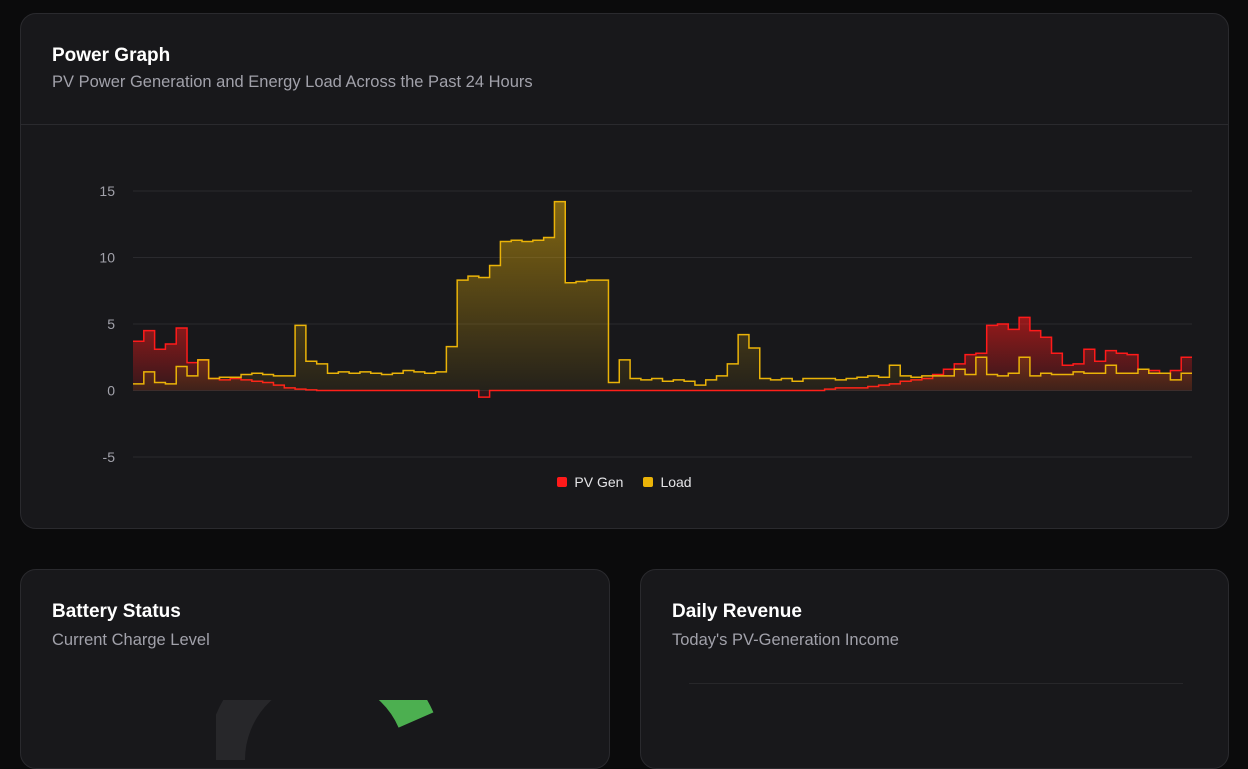 Image resolution: width=1248 pixels, height=769 pixels. What do you see at coordinates (131, 640) in the screenshot?
I see `battery-subtitle: Current Charge Level` at bounding box center [131, 640].